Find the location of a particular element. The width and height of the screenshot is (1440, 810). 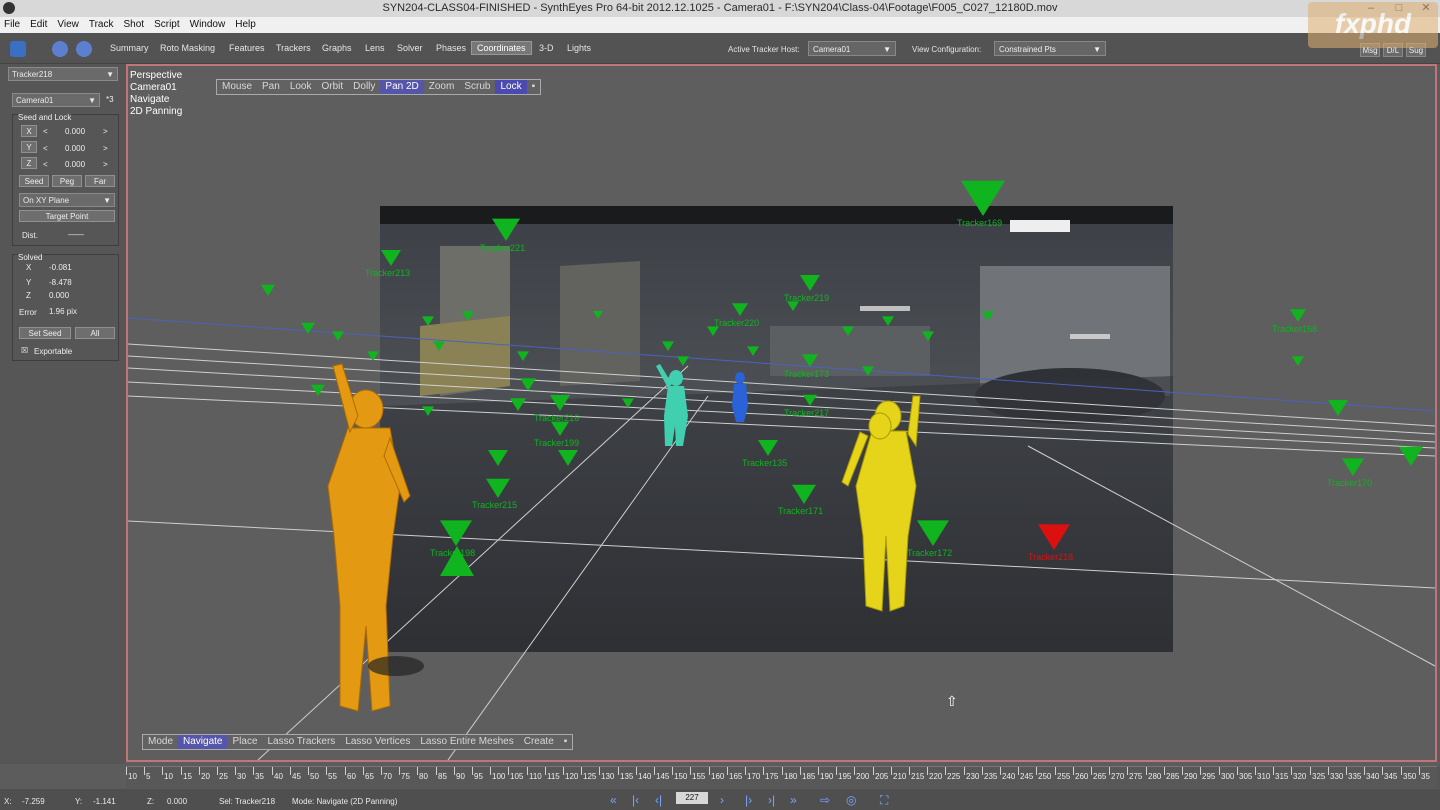

tracker-select: Tracker218 ▼ is located at coordinates (63, 74).